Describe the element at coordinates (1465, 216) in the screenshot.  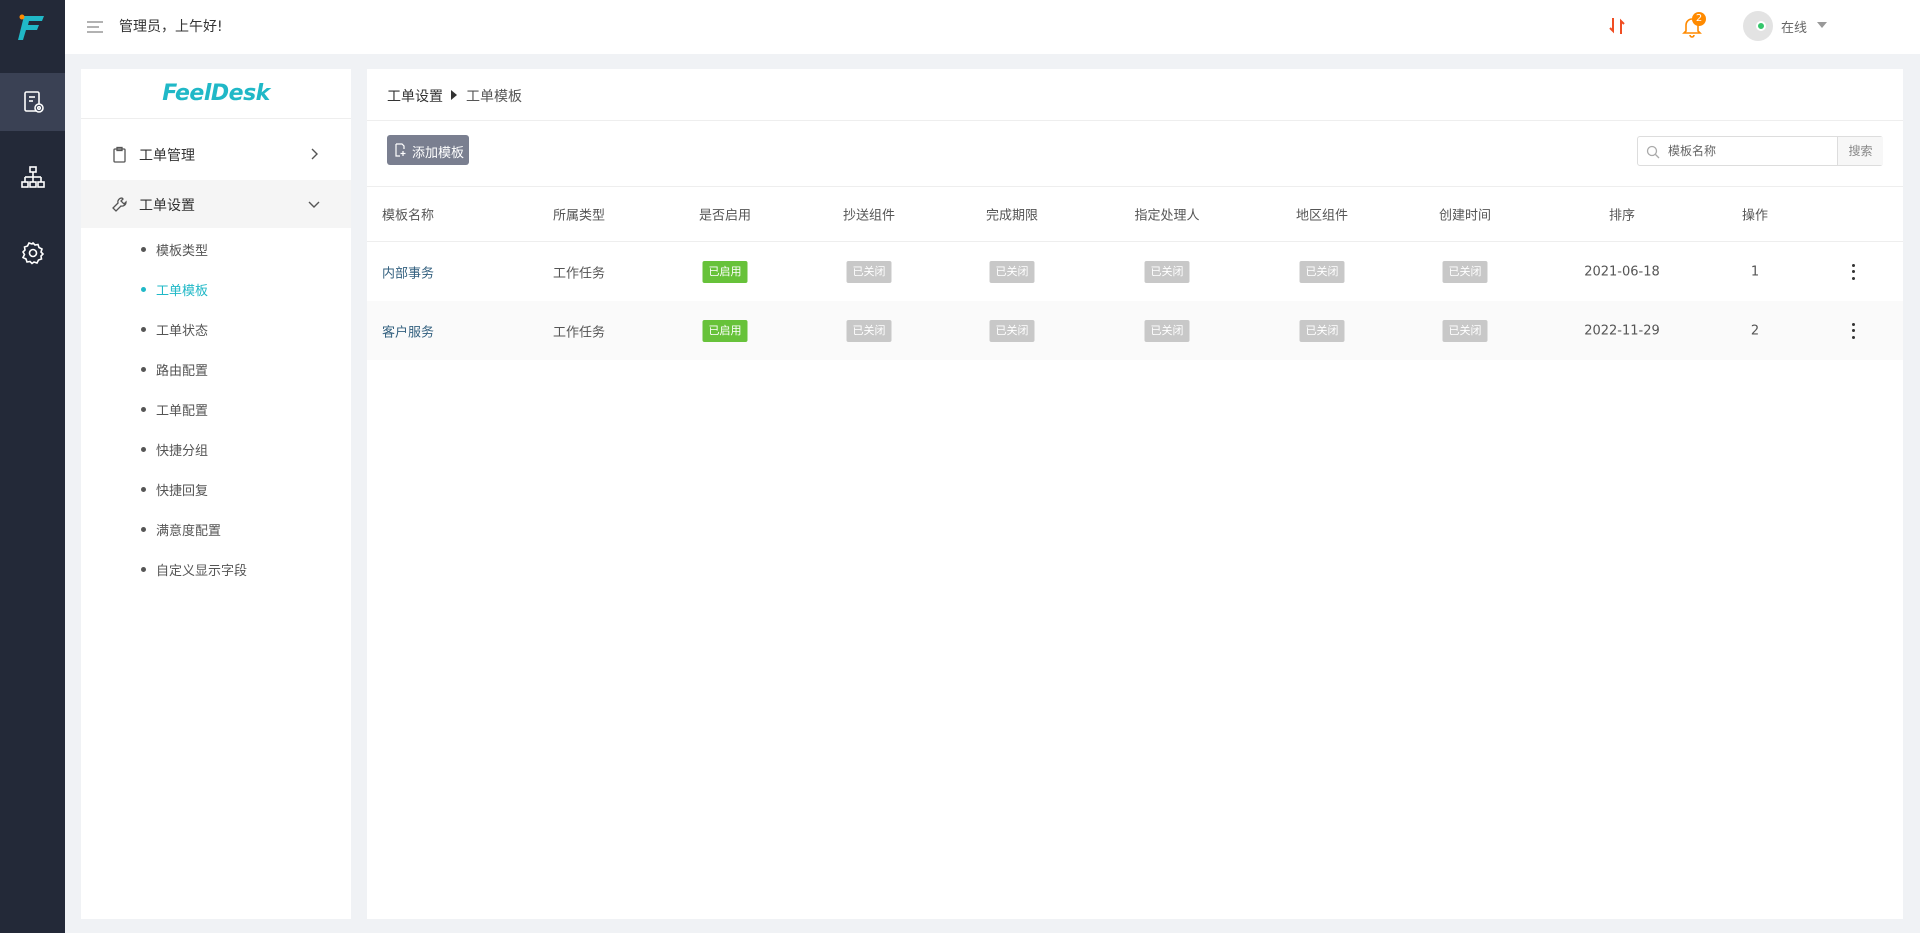
I see `column-header: 创建时间` at that location.